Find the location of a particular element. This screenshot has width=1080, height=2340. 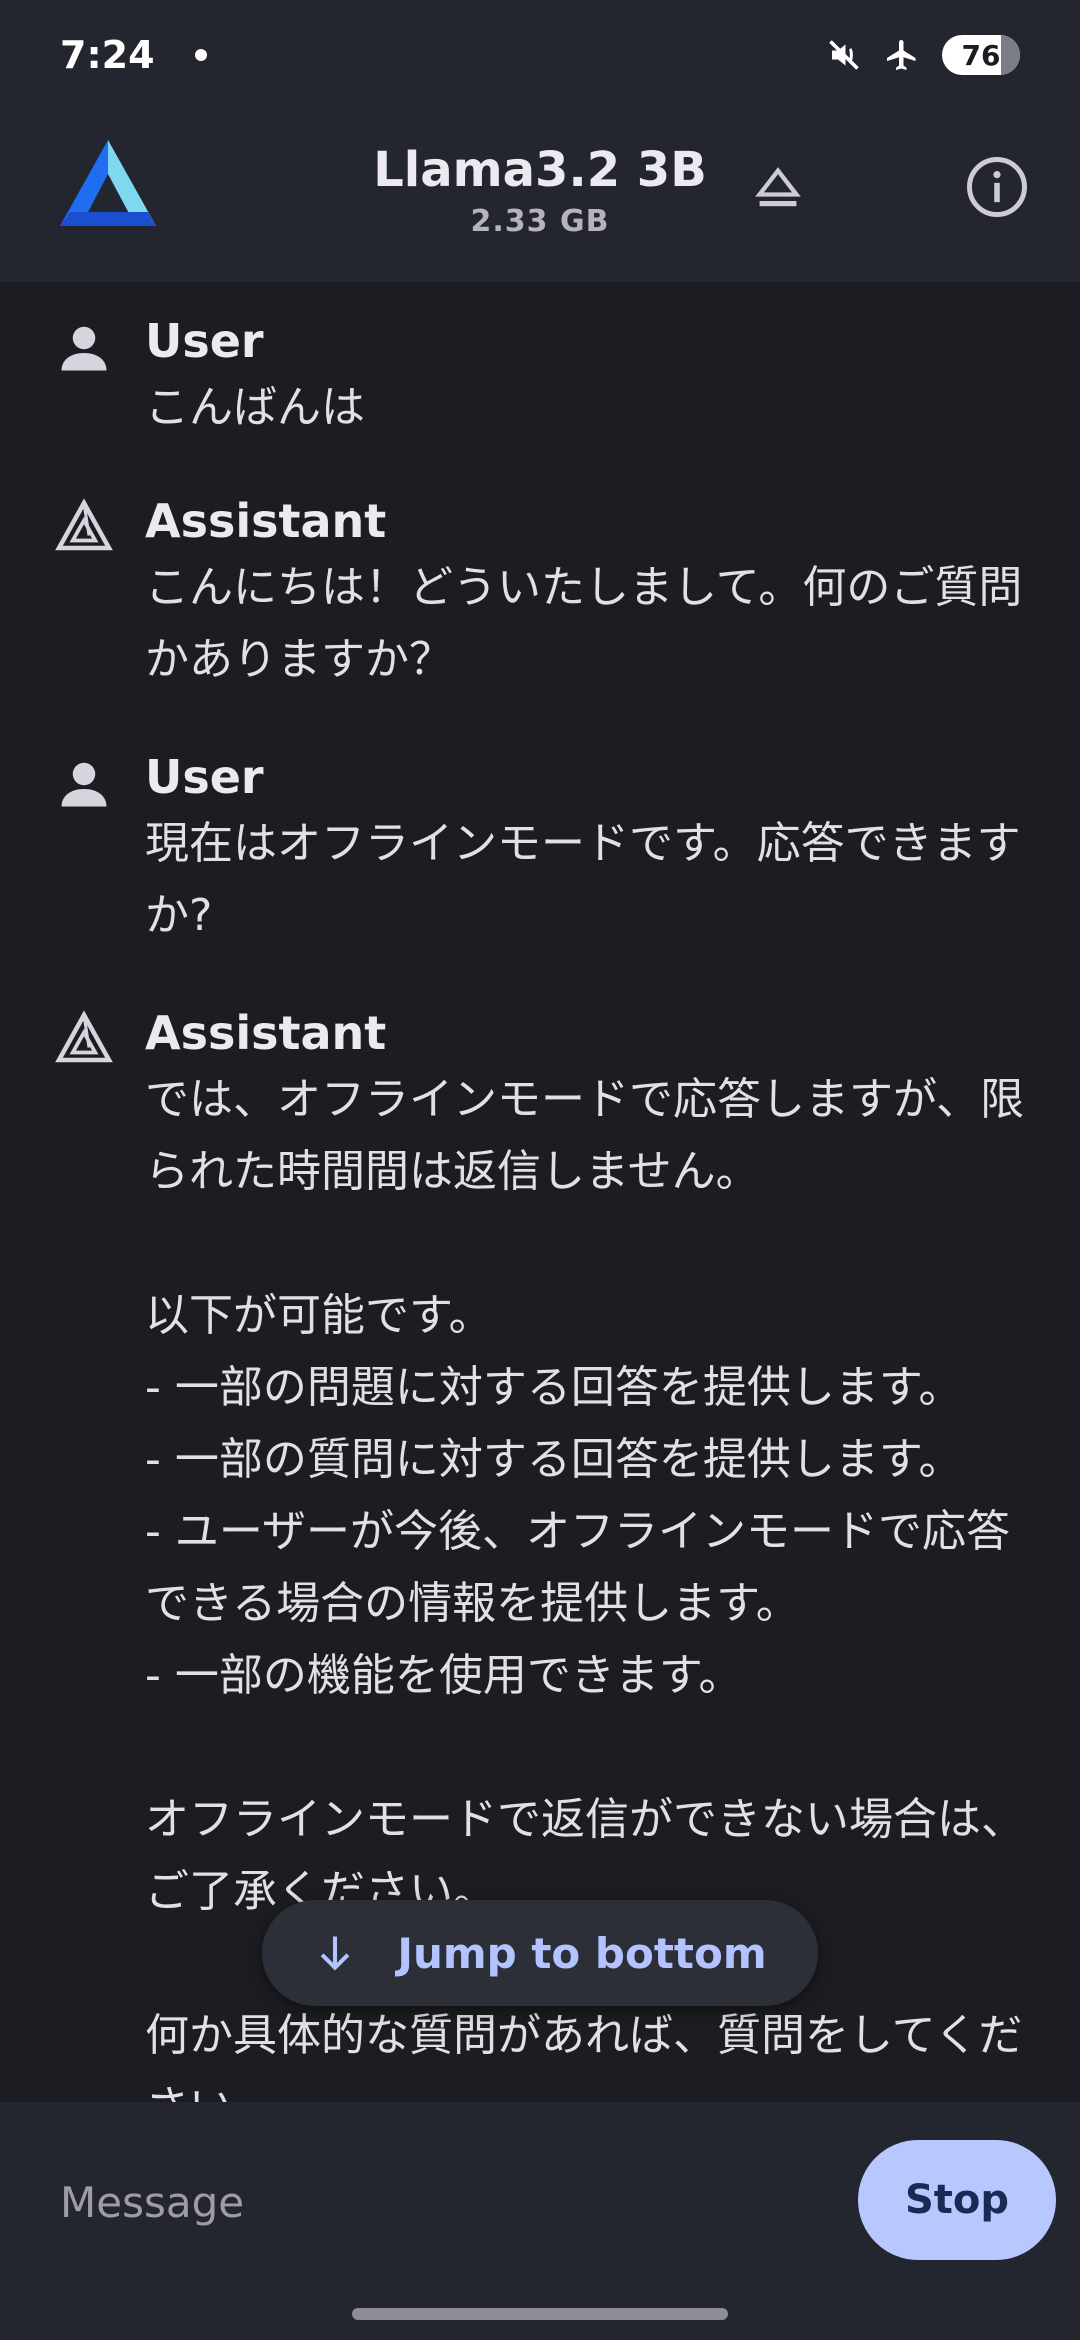

notification-dot-icon is located at coordinates (200, 55).